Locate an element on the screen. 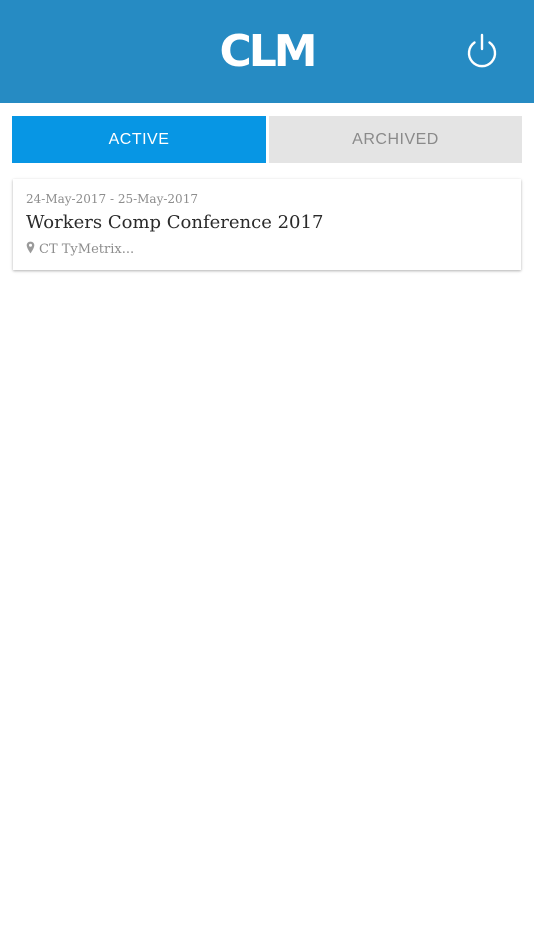  clm-logo: CLM is located at coordinates (268, 51).